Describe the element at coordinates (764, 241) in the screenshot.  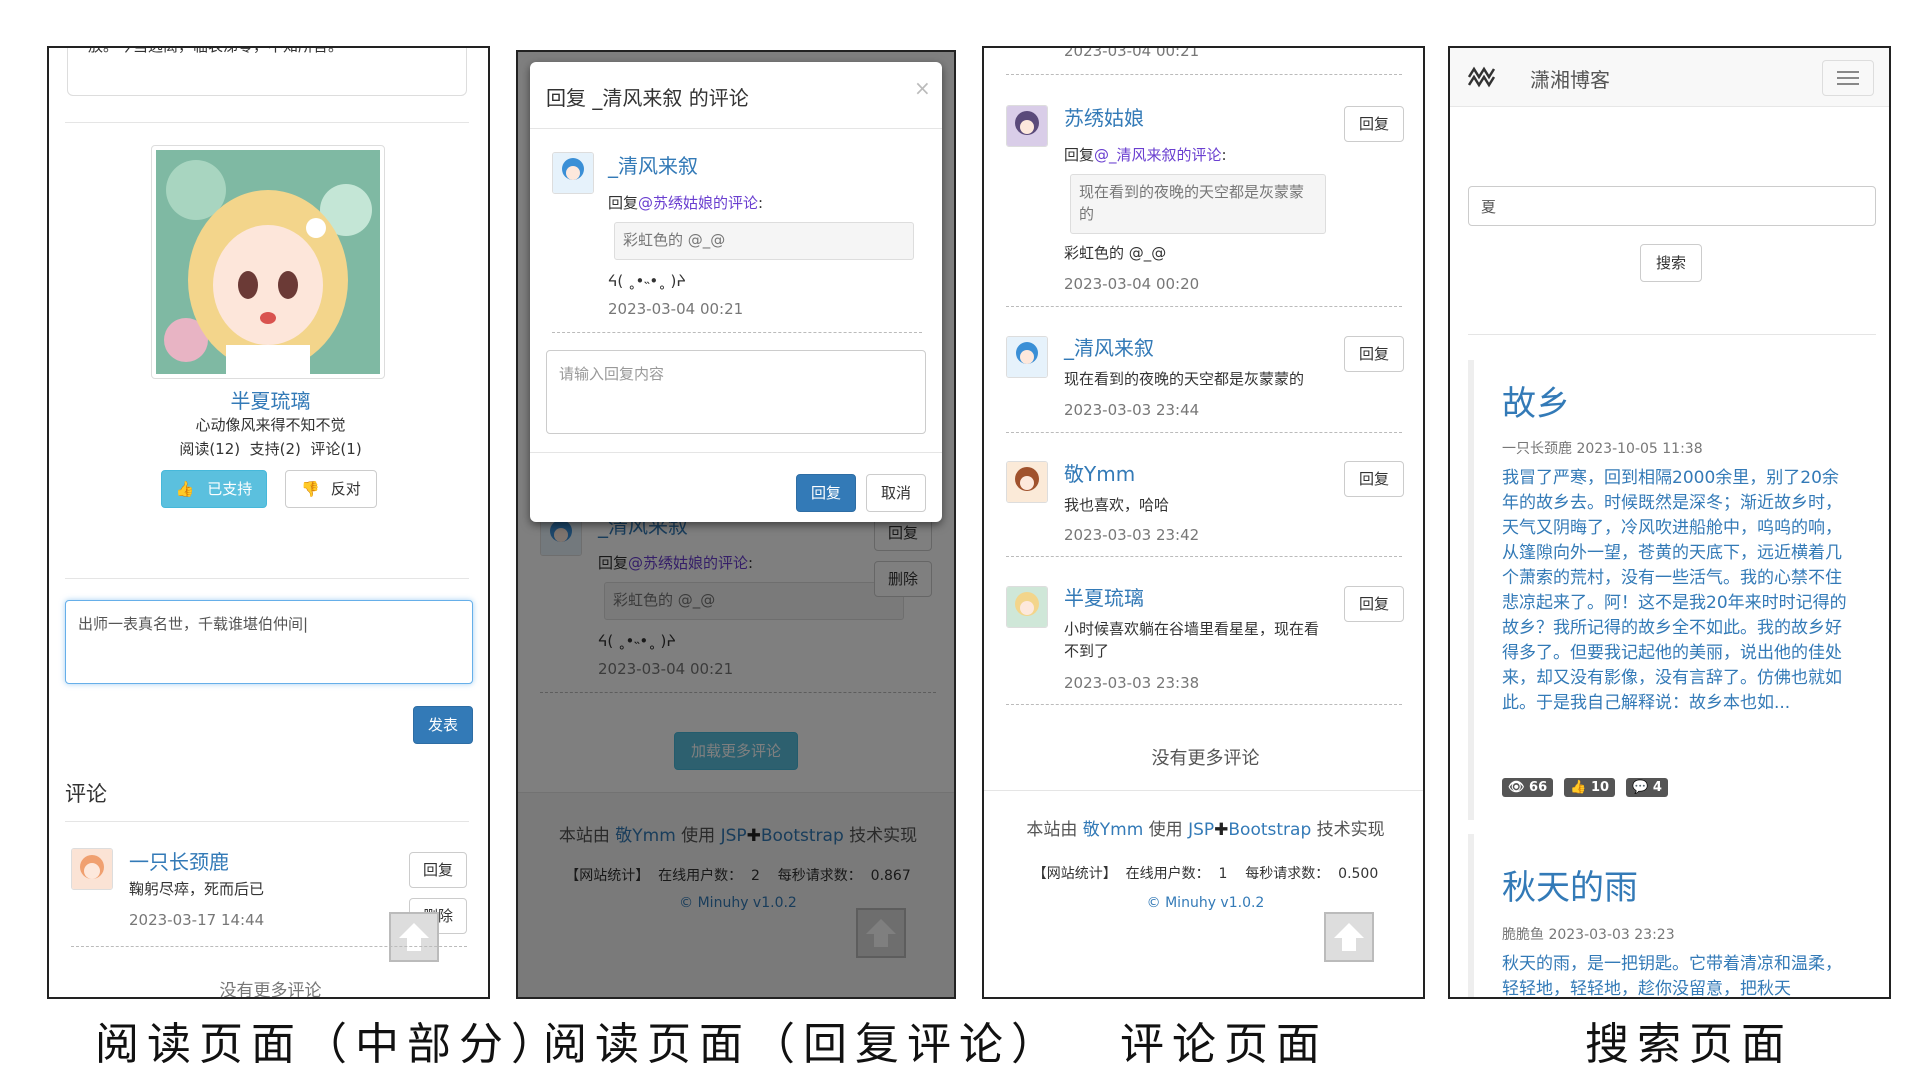
I see `modal-quoted-comment: 彩虹色的 @_@` at that location.